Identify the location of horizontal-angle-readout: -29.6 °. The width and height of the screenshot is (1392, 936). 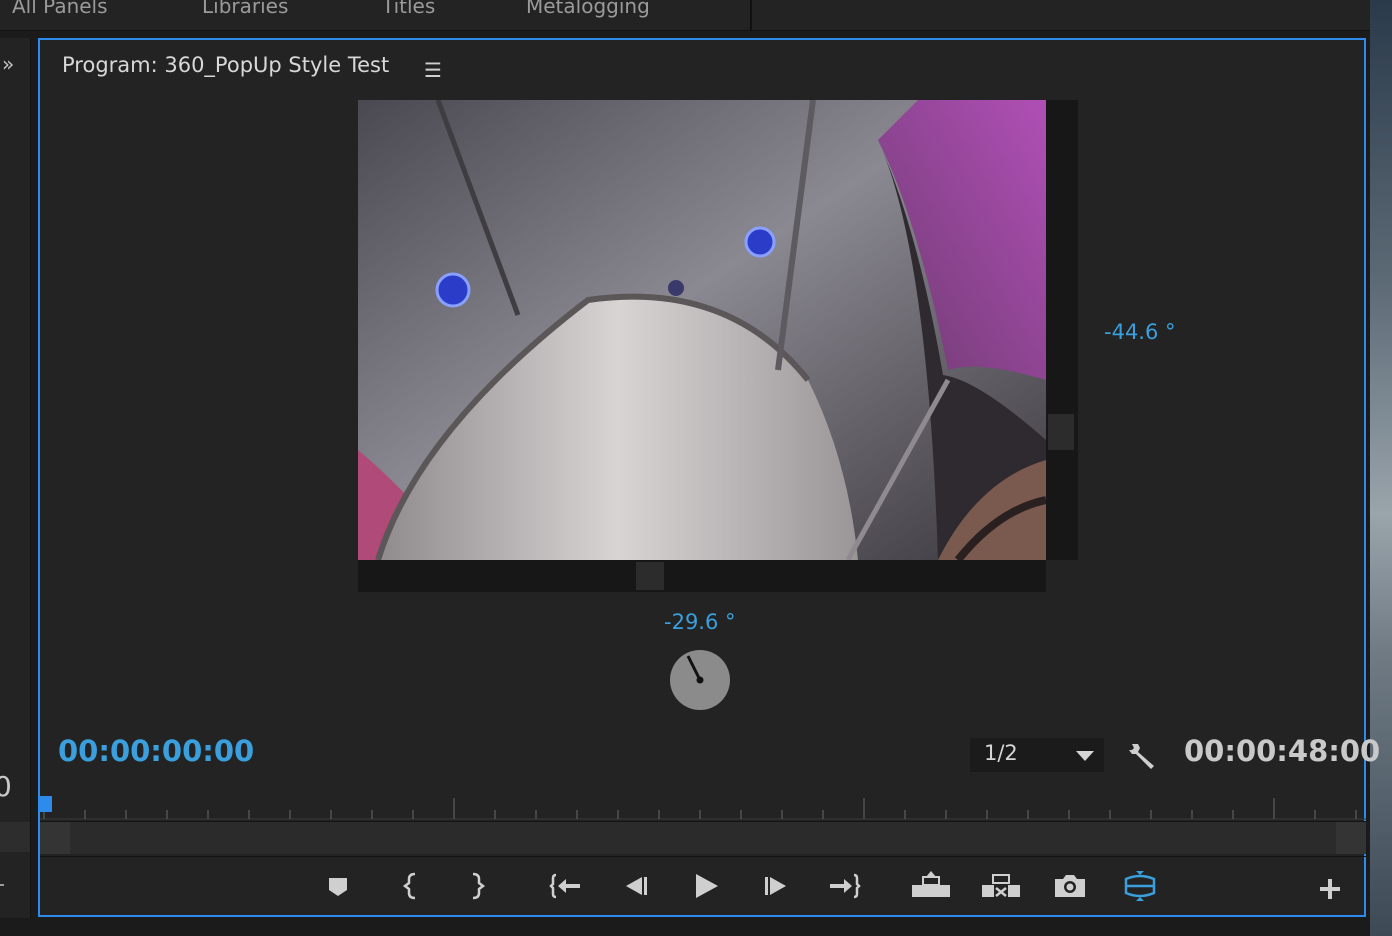
(700, 622).